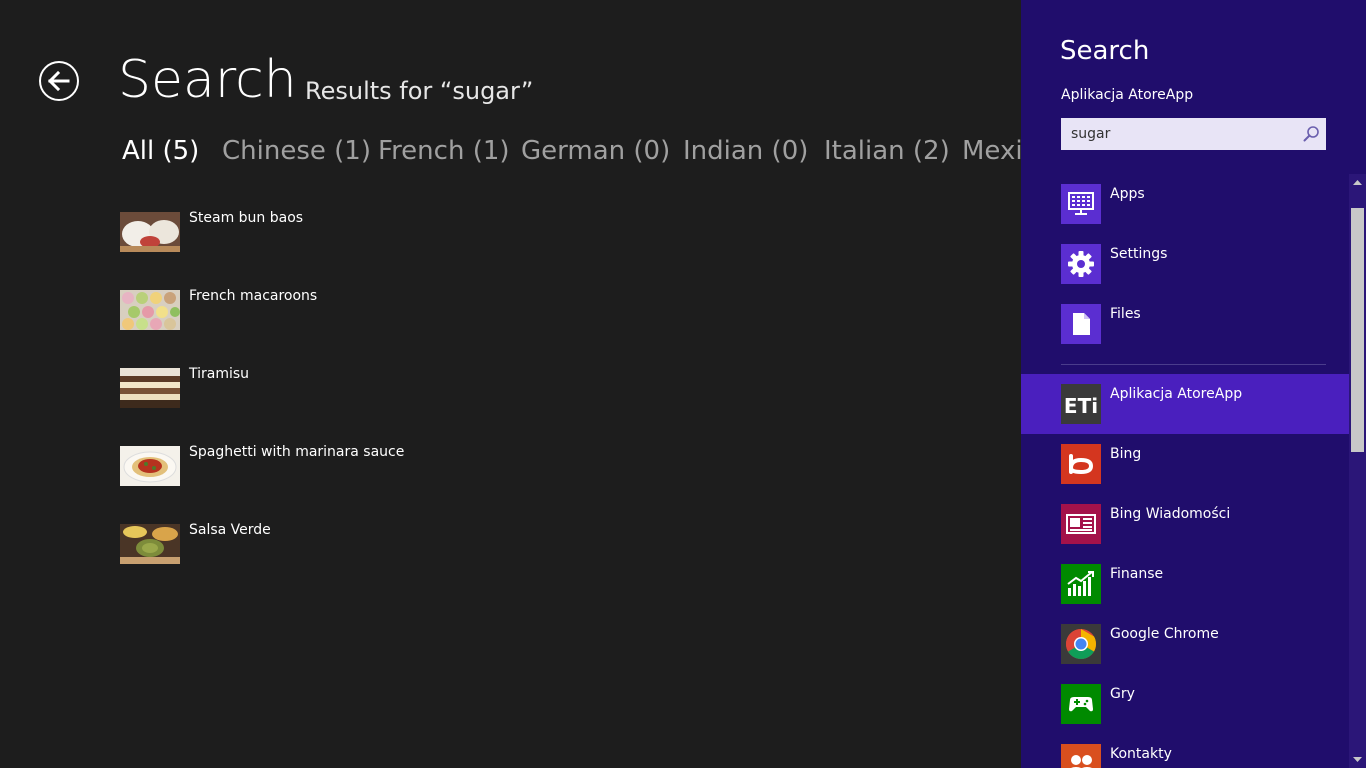 This screenshot has height=768, width=1366. What do you see at coordinates (219, 374) in the screenshot?
I see `result-label: Tiramisu` at bounding box center [219, 374].